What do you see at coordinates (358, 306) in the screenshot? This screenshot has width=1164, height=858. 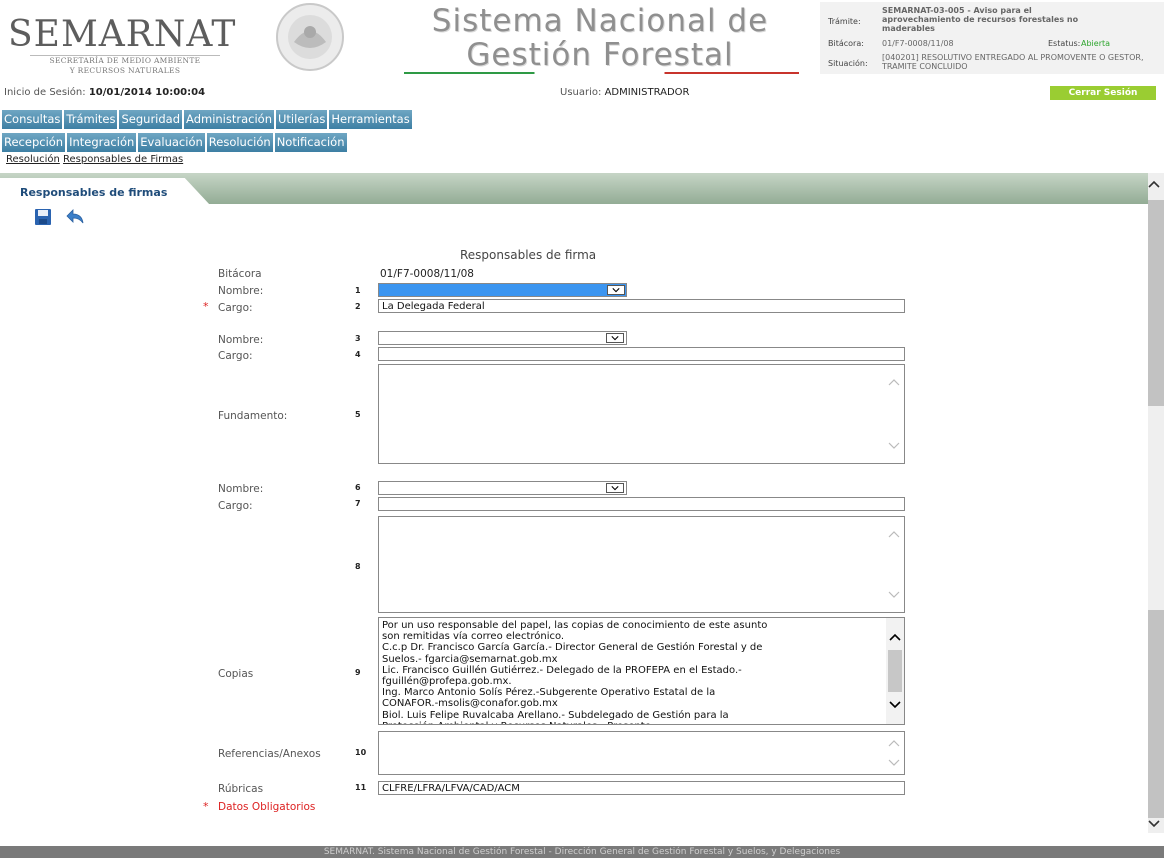 I see `field-number: 2` at bounding box center [358, 306].